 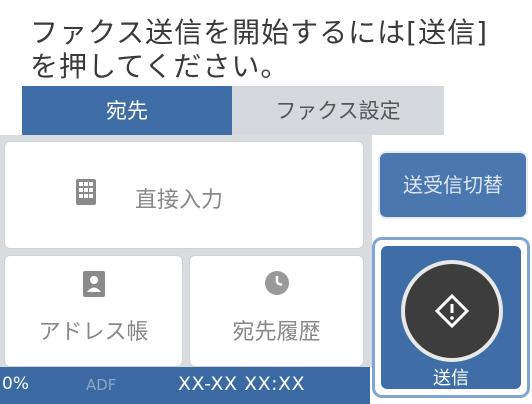 What do you see at coordinates (101, 385) in the screenshot?
I see `status-adf-indicator: ADF` at bounding box center [101, 385].